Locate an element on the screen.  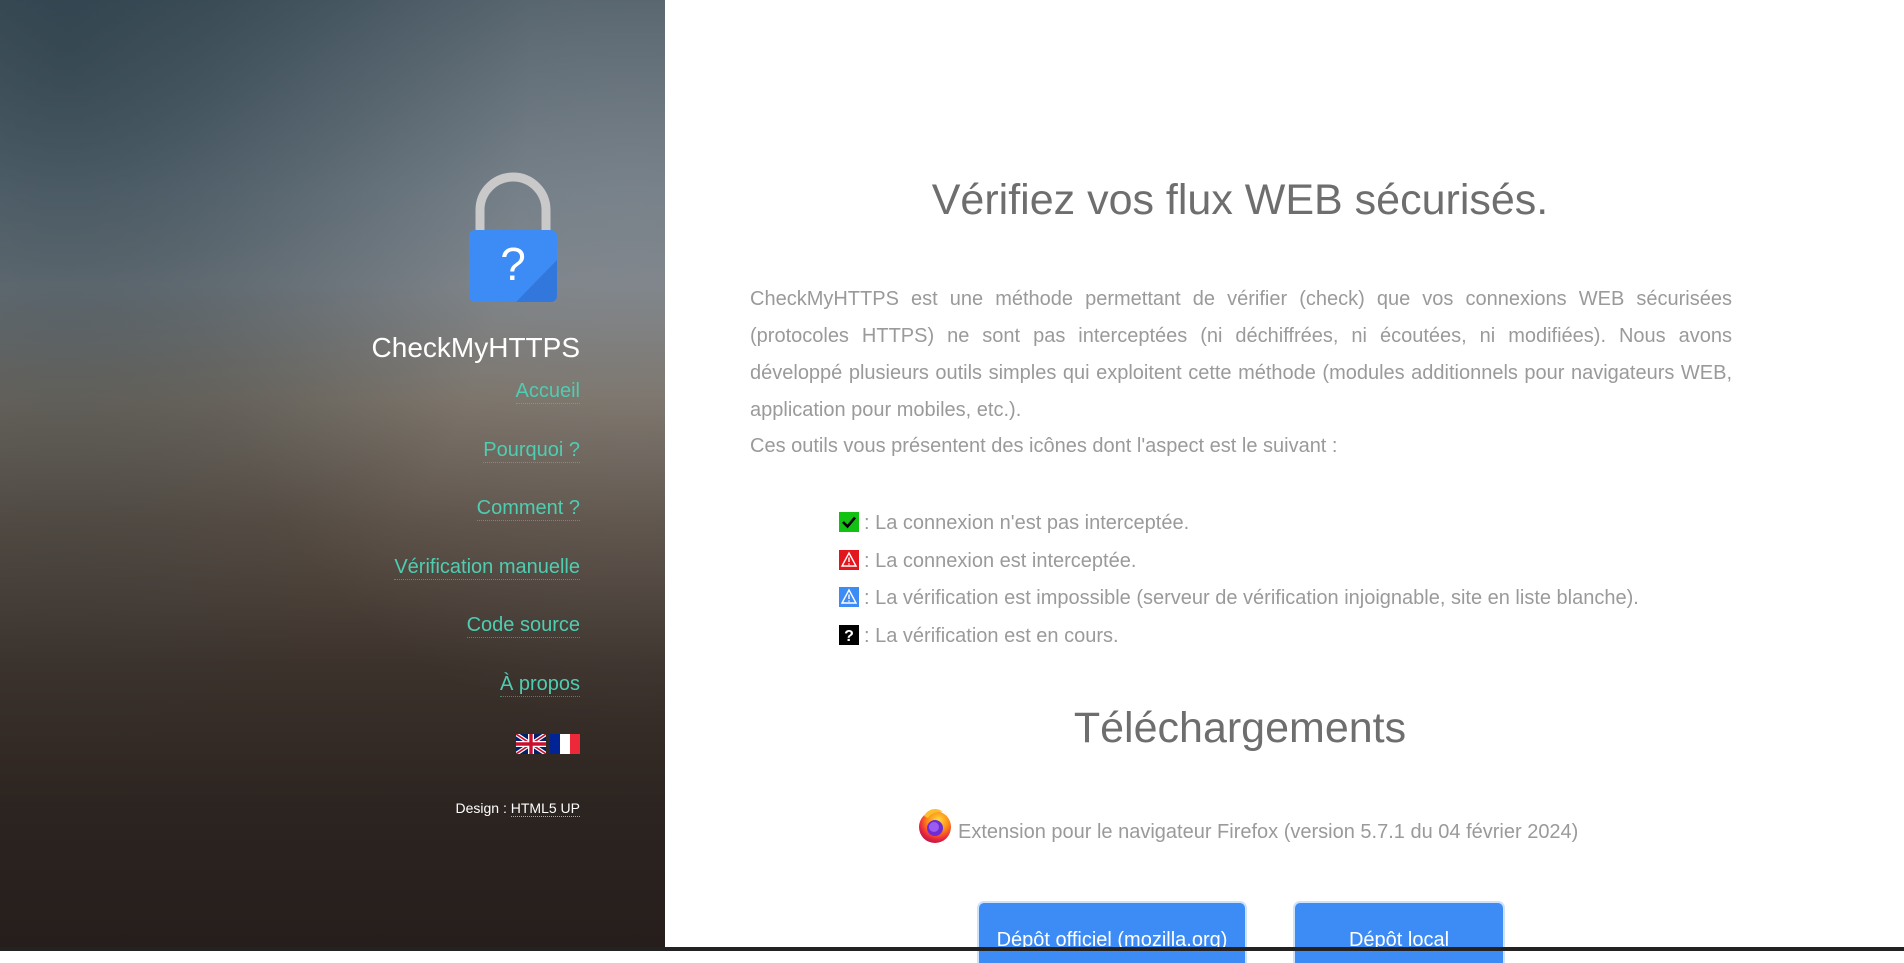
nav-a-propos: À propos is located at coordinates (539, 684).